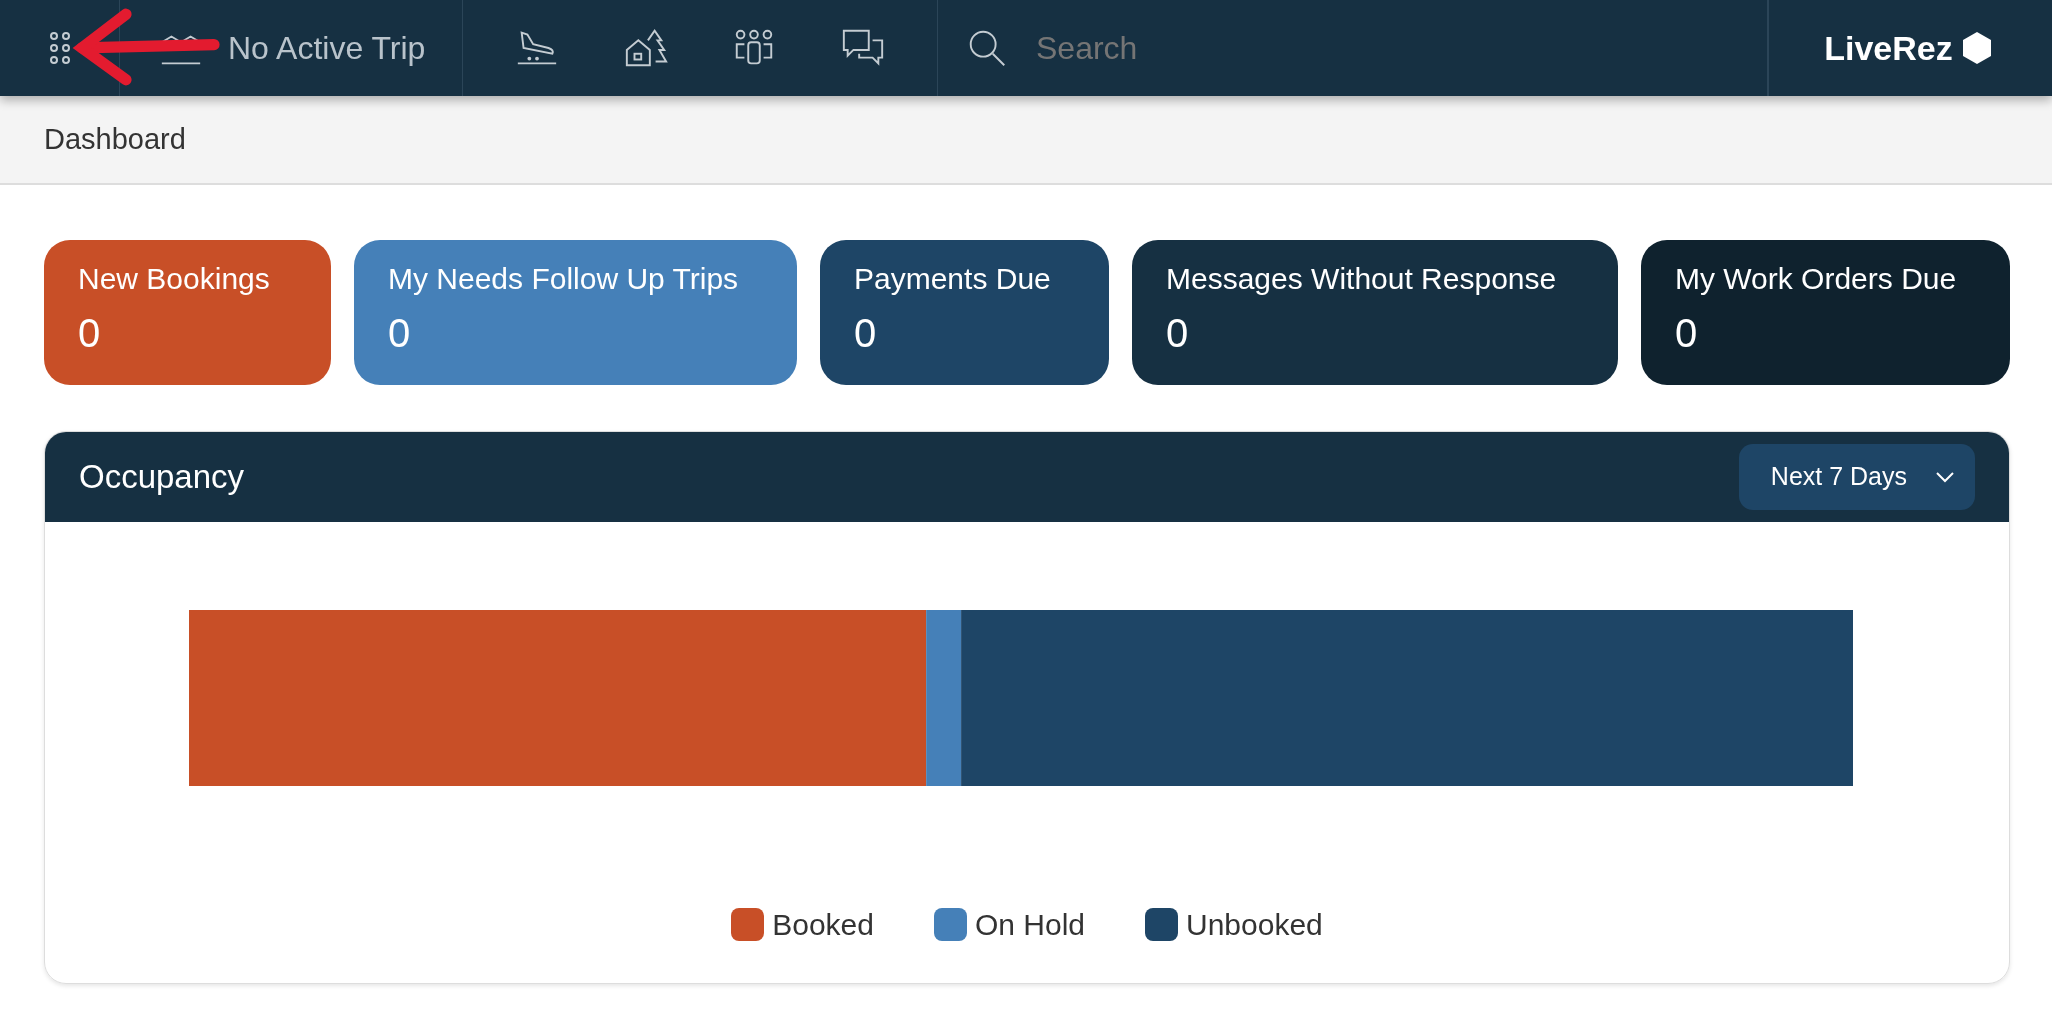 The width and height of the screenshot is (2052, 1020). What do you see at coordinates (1029, 925) in the screenshot?
I see `legend-label: On Hold` at bounding box center [1029, 925].